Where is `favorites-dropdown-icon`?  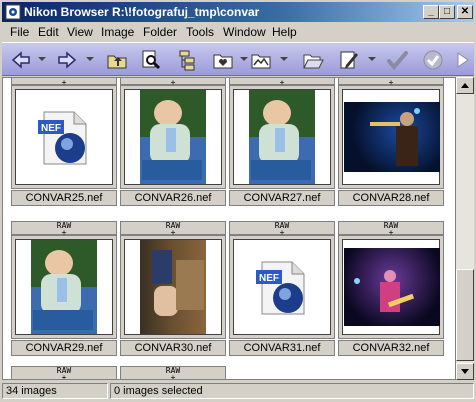
favorites-dropdown-icon is located at coordinates (244, 59).